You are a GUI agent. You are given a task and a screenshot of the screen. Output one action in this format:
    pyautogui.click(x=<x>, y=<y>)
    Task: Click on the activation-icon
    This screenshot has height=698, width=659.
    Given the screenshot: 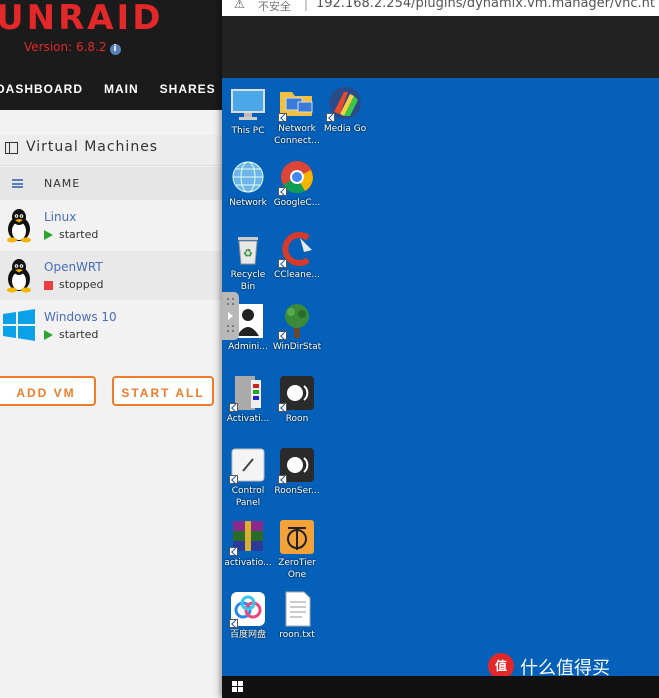 What is the action you would take?
    pyautogui.click(x=248, y=393)
    